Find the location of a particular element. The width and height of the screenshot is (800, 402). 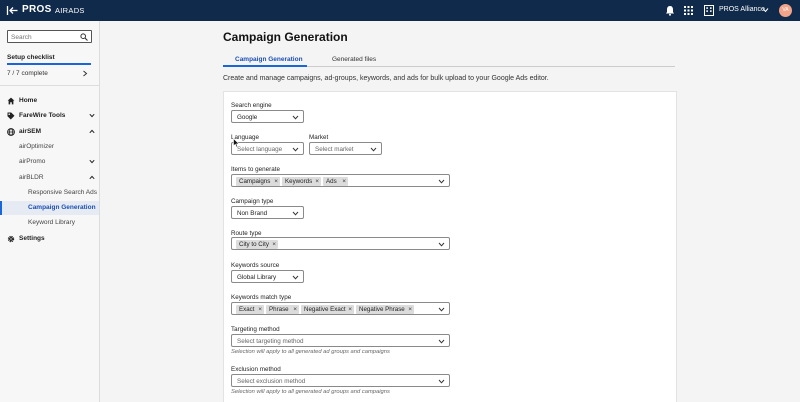

sidebar-item-label: airBLDR is located at coordinates (31, 177).